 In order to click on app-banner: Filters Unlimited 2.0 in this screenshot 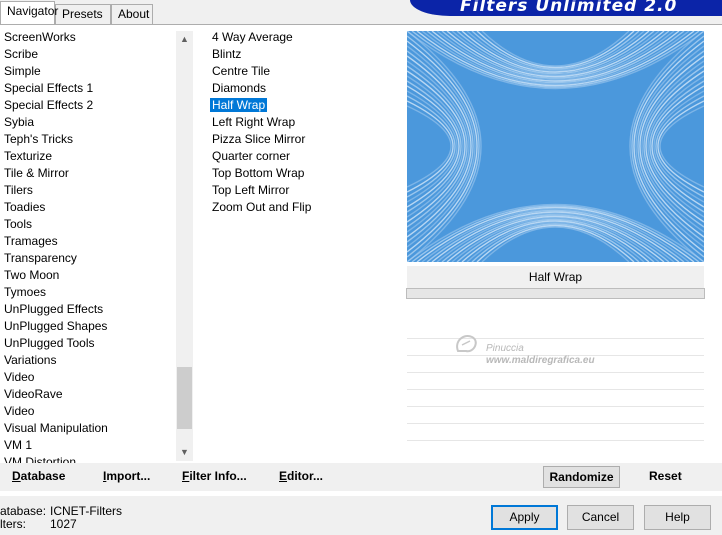, I will do `click(566, 8)`.